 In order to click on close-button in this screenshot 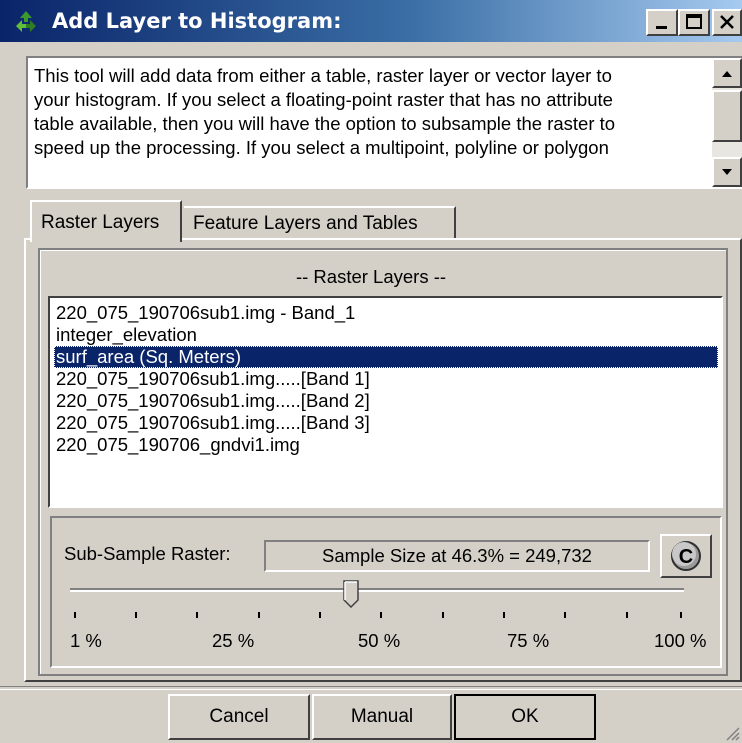, I will do `click(727, 22)`.